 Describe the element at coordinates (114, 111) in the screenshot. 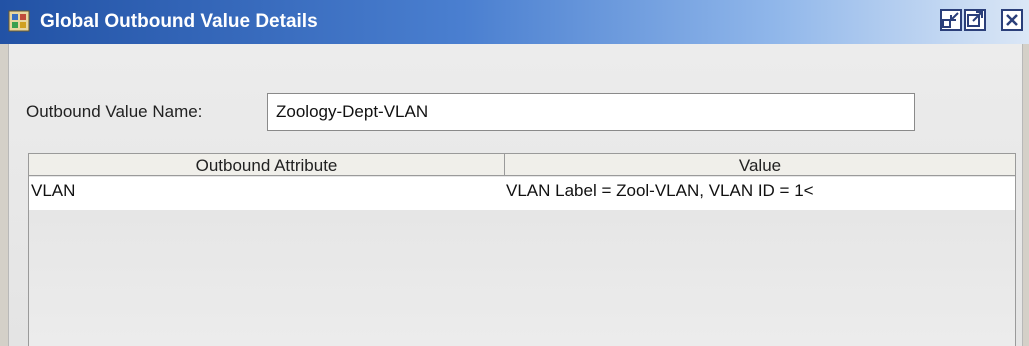

I see `outbound-value-name-label: Outbound Value Name:` at that location.